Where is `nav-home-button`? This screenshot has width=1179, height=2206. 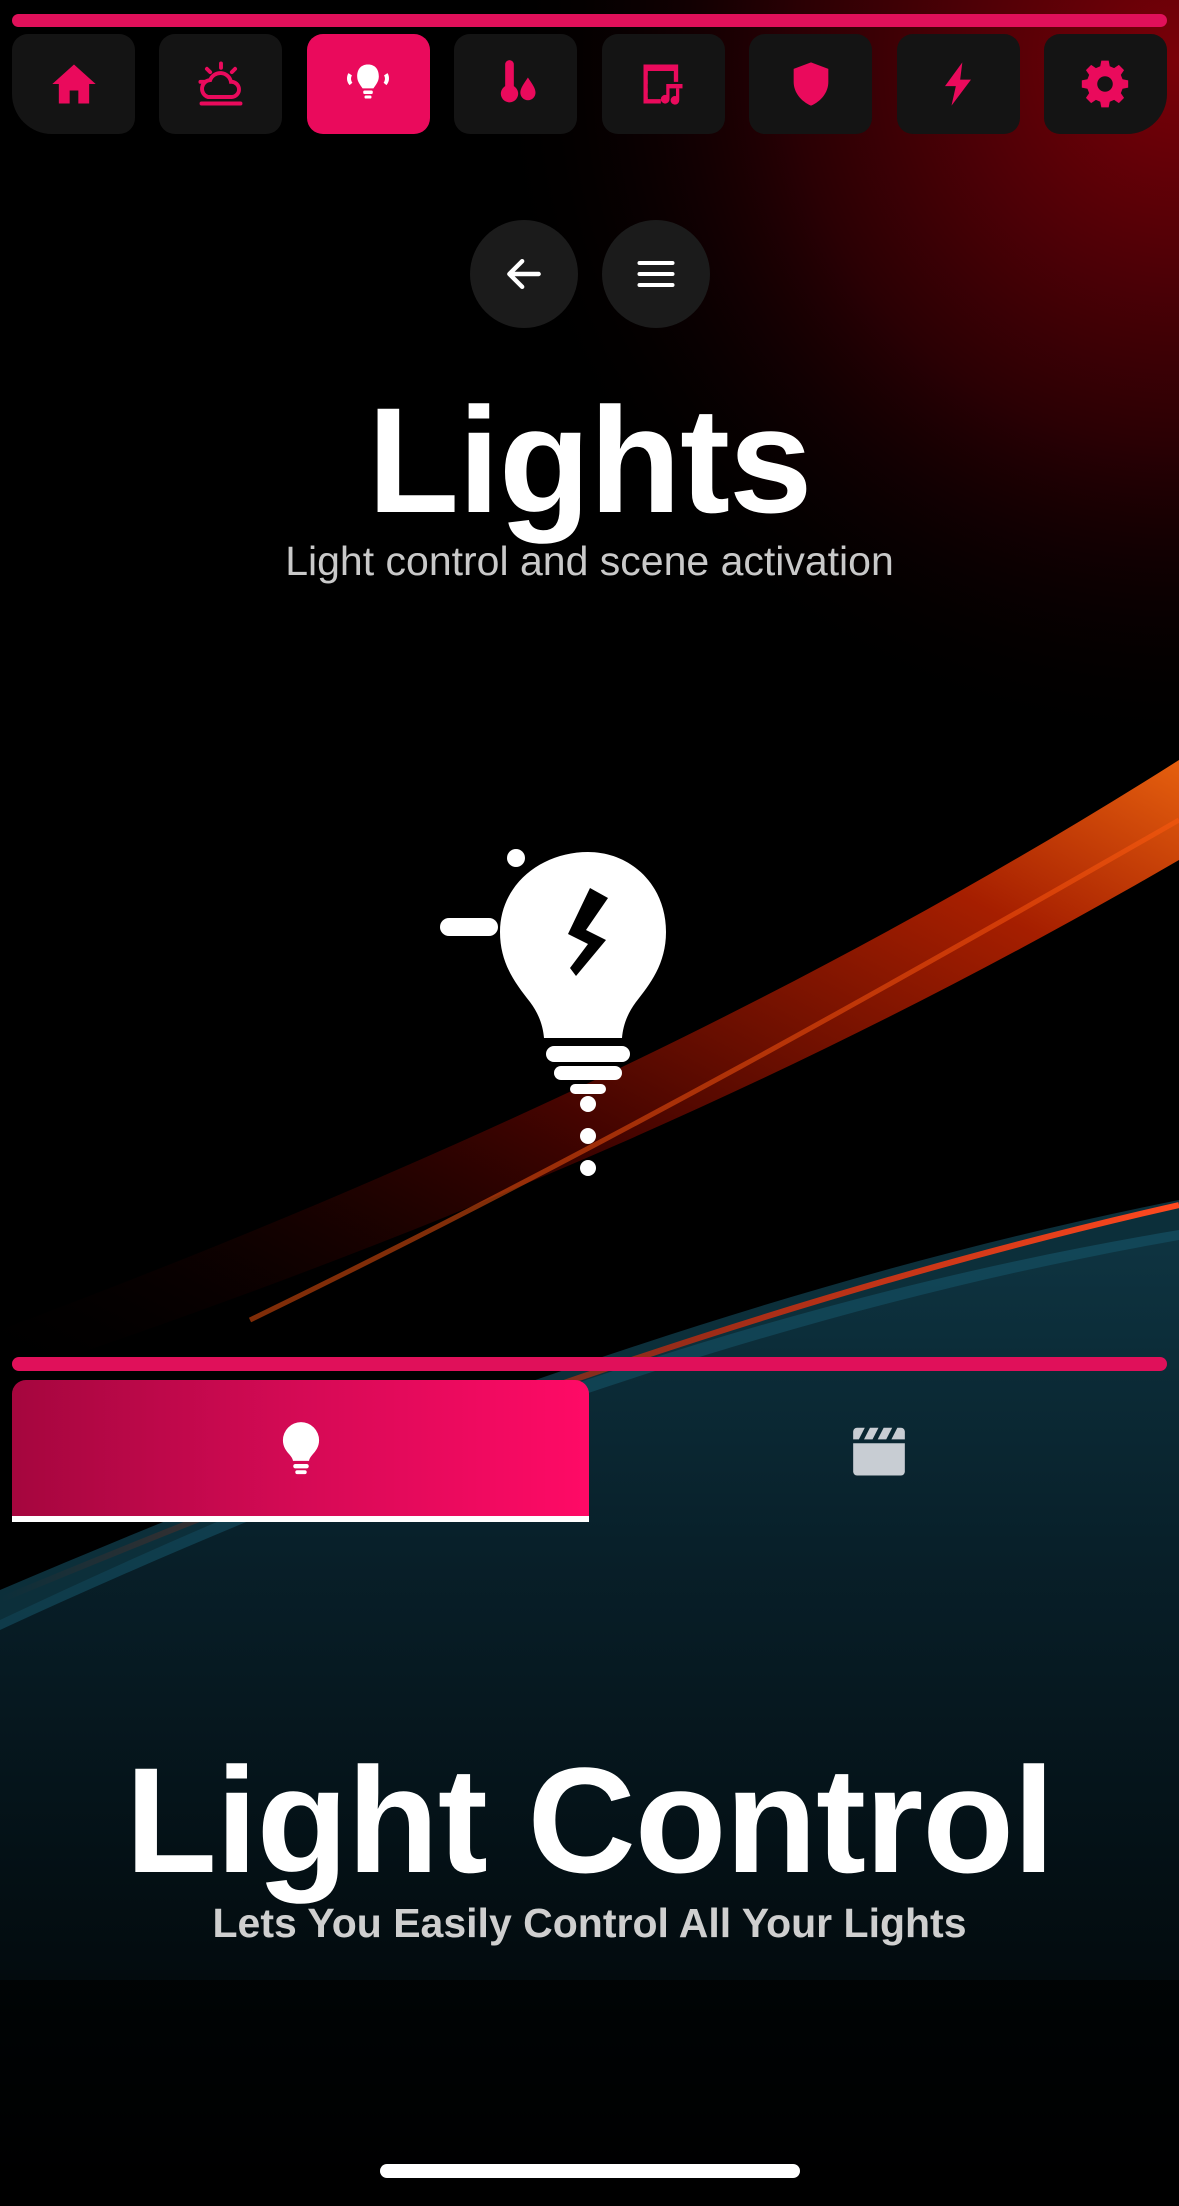 nav-home-button is located at coordinates (73, 84).